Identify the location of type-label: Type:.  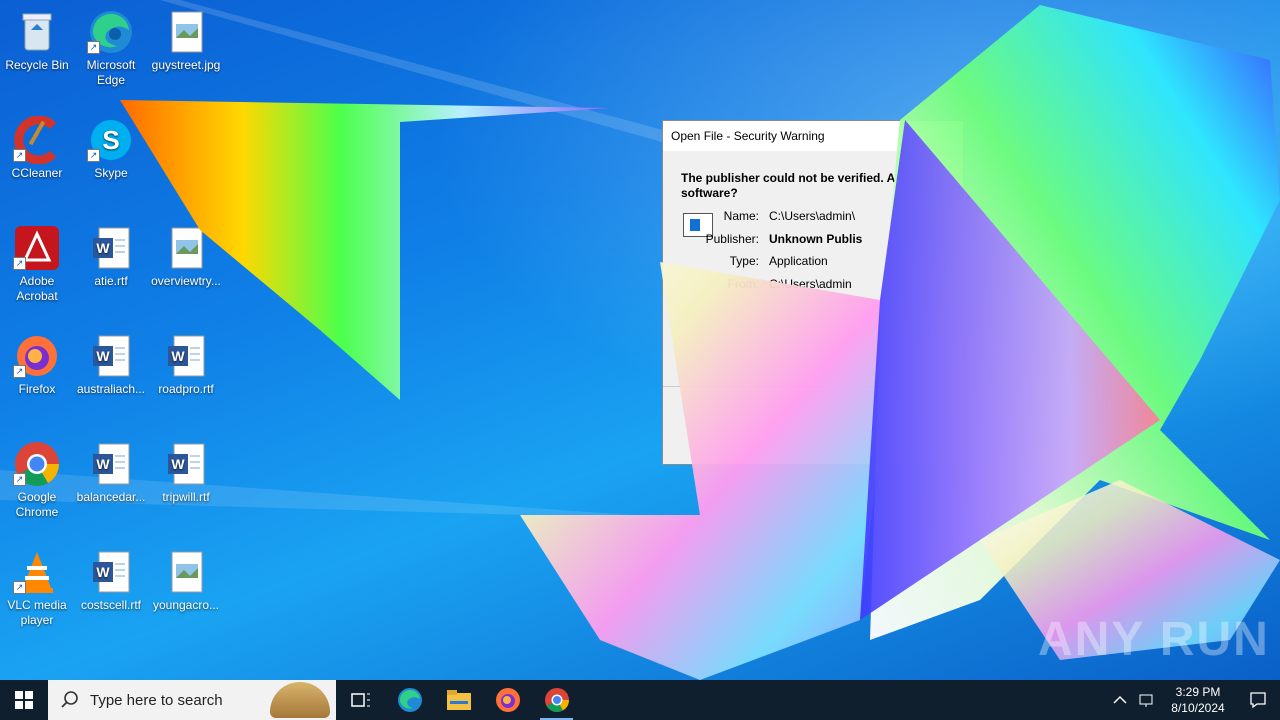
(744, 261).